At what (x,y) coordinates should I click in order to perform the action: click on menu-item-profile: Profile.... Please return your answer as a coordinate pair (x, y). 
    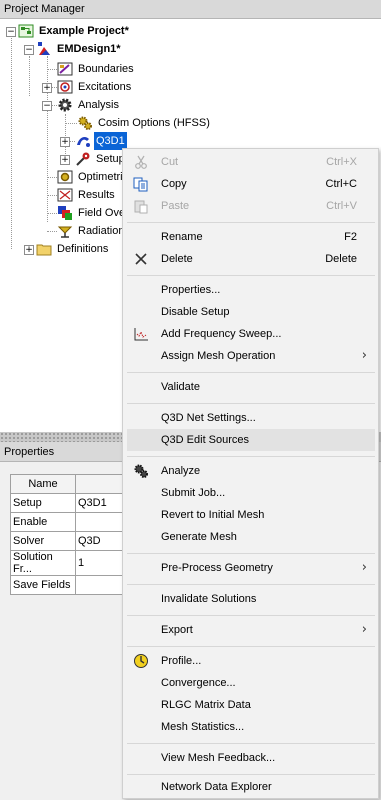
    Looking at the image, I should click on (251, 661).